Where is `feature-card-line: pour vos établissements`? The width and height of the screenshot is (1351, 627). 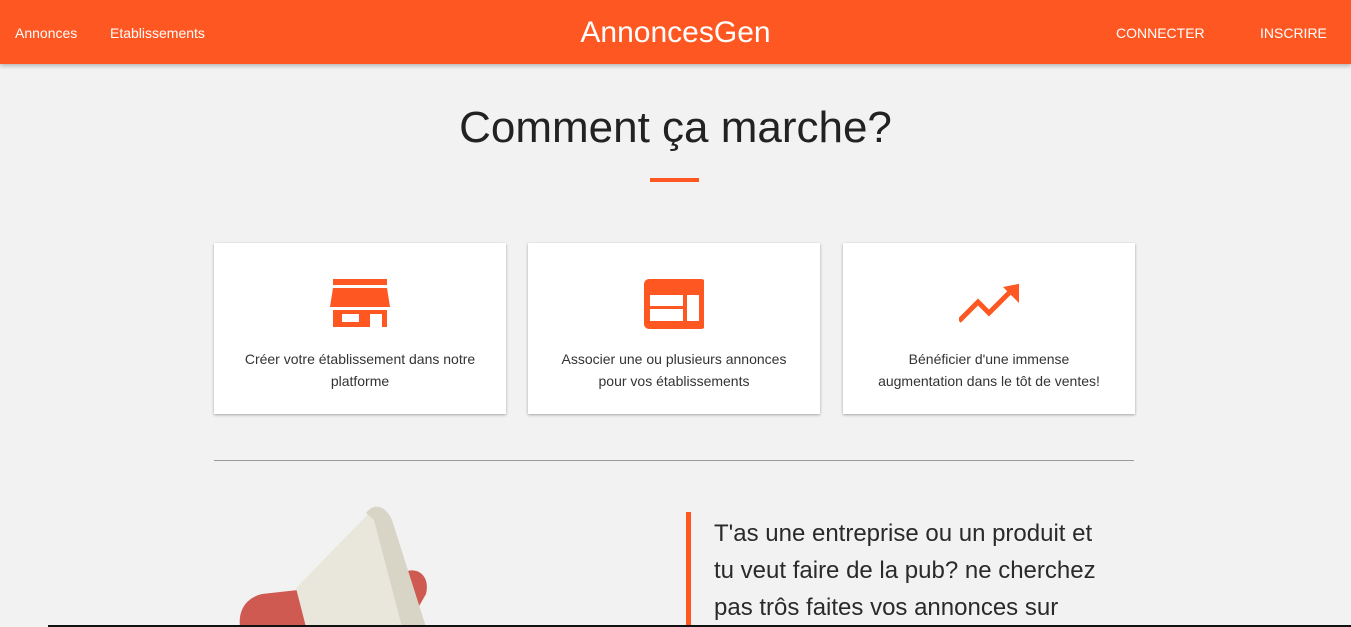
feature-card-line: pour vos établissements is located at coordinates (674, 381).